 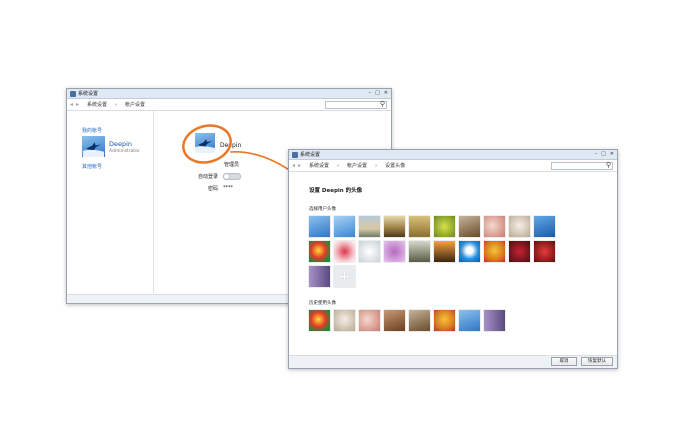 What do you see at coordinates (110, 202) in the screenshot?
I see `sidebar: 我的帐号 Deepin Administrator 其他帐号` at bounding box center [110, 202].